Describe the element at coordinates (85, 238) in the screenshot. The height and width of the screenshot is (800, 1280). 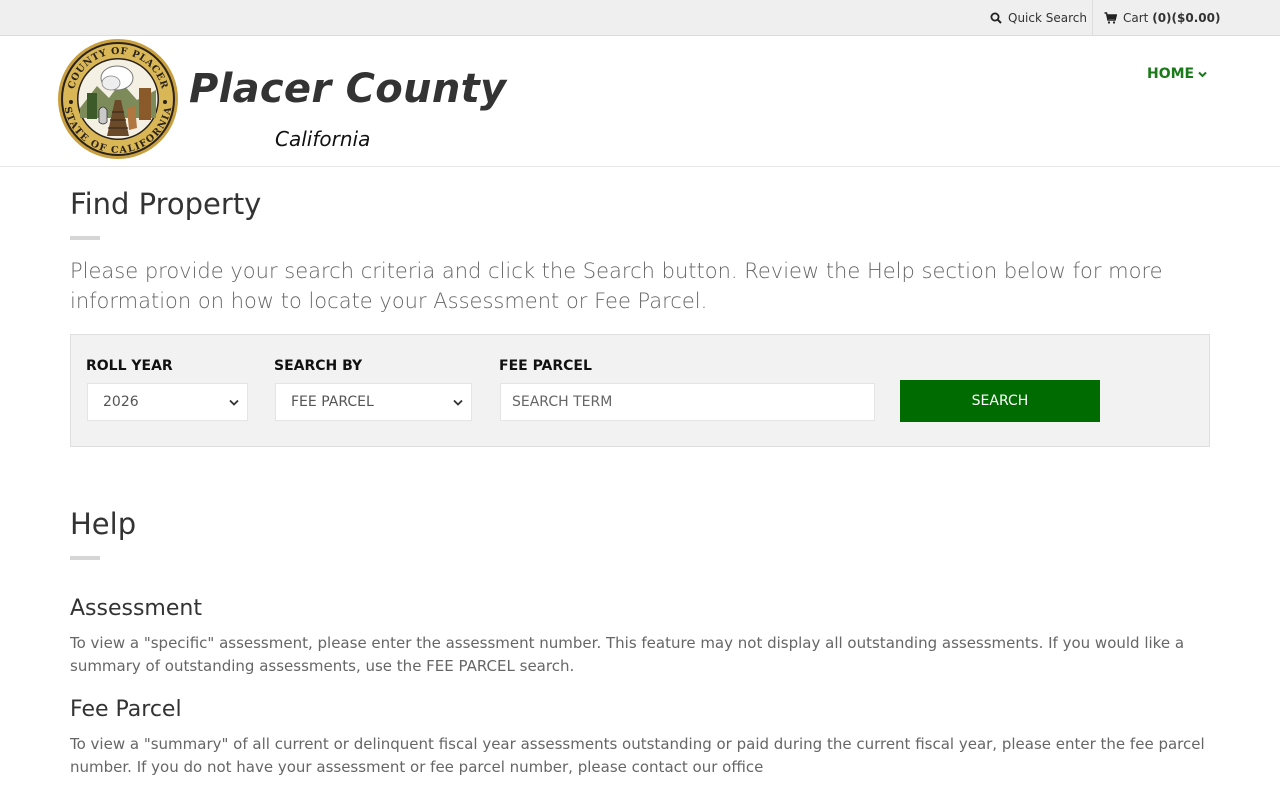
I see `title-divider` at that location.